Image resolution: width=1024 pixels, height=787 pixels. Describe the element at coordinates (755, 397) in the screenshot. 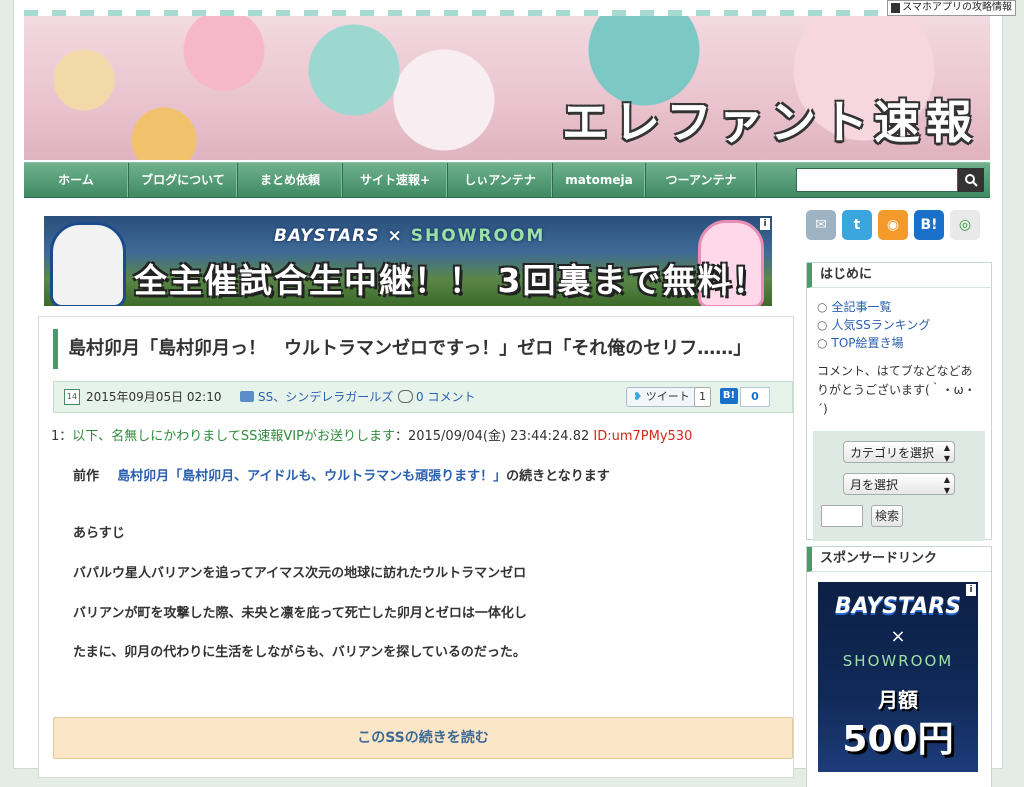

I see `hatena-bookmark-count: 0` at that location.